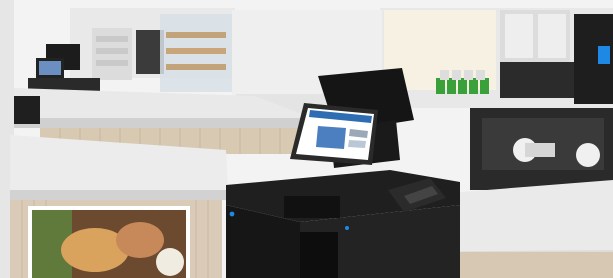  I want to click on coffee-machine, so click(150, 52).